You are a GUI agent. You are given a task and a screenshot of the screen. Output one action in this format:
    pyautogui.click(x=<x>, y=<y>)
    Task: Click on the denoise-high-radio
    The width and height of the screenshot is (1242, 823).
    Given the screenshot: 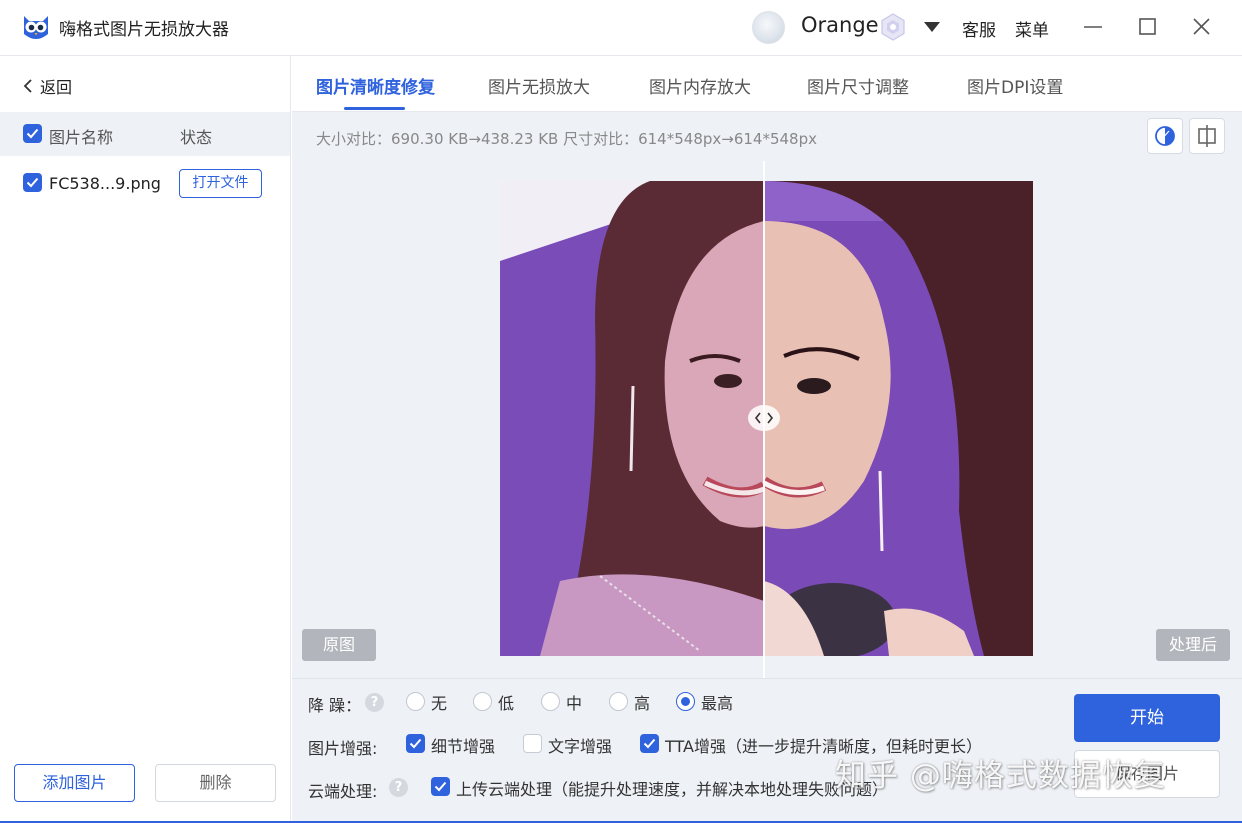 What is the action you would take?
    pyautogui.click(x=618, y=701)
    